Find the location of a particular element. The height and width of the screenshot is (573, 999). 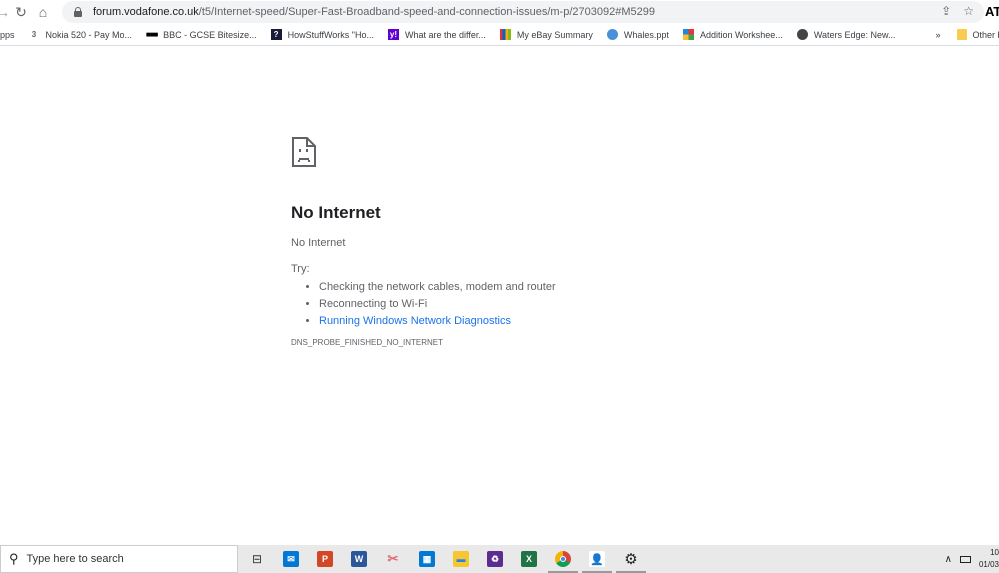

snipping-tool-app: ✂ is located at coordinates (393, 559).